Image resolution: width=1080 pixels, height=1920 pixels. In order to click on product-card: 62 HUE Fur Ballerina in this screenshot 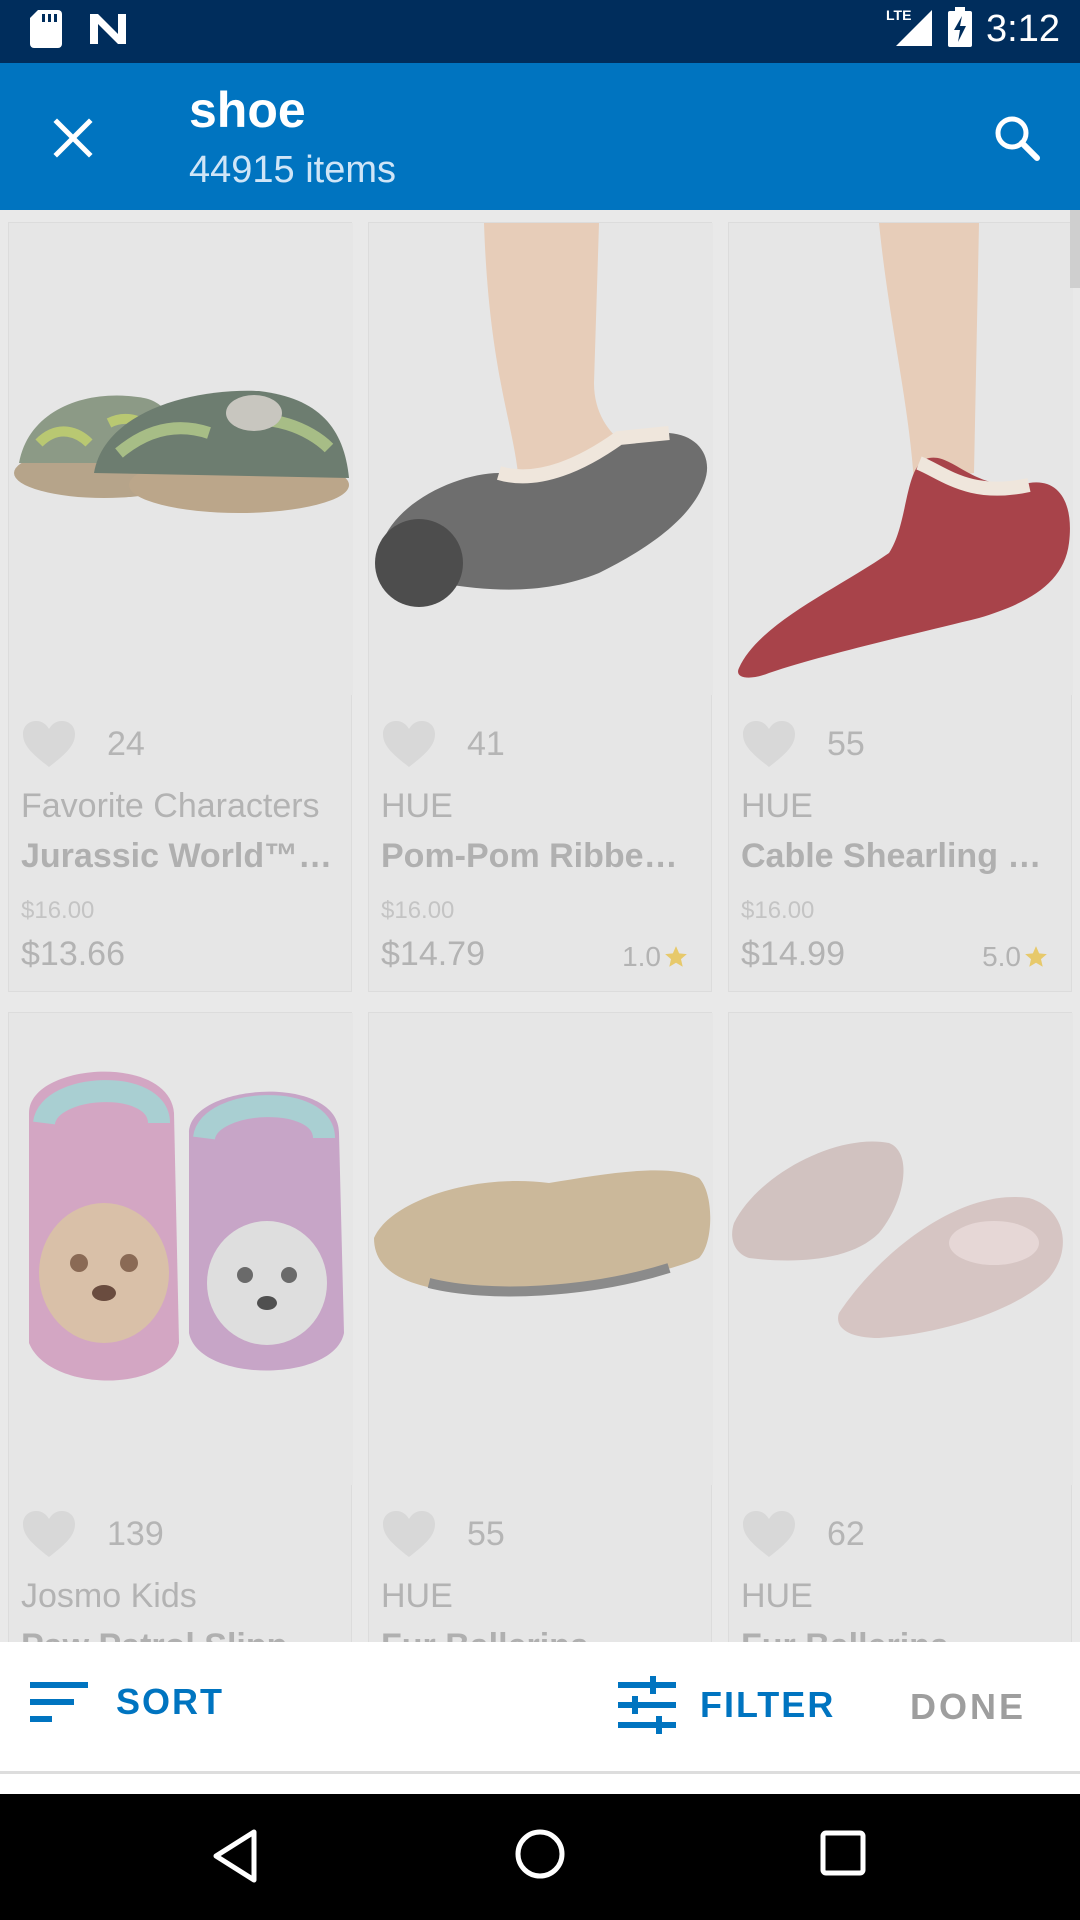, I will do `click(900, 1327)`.